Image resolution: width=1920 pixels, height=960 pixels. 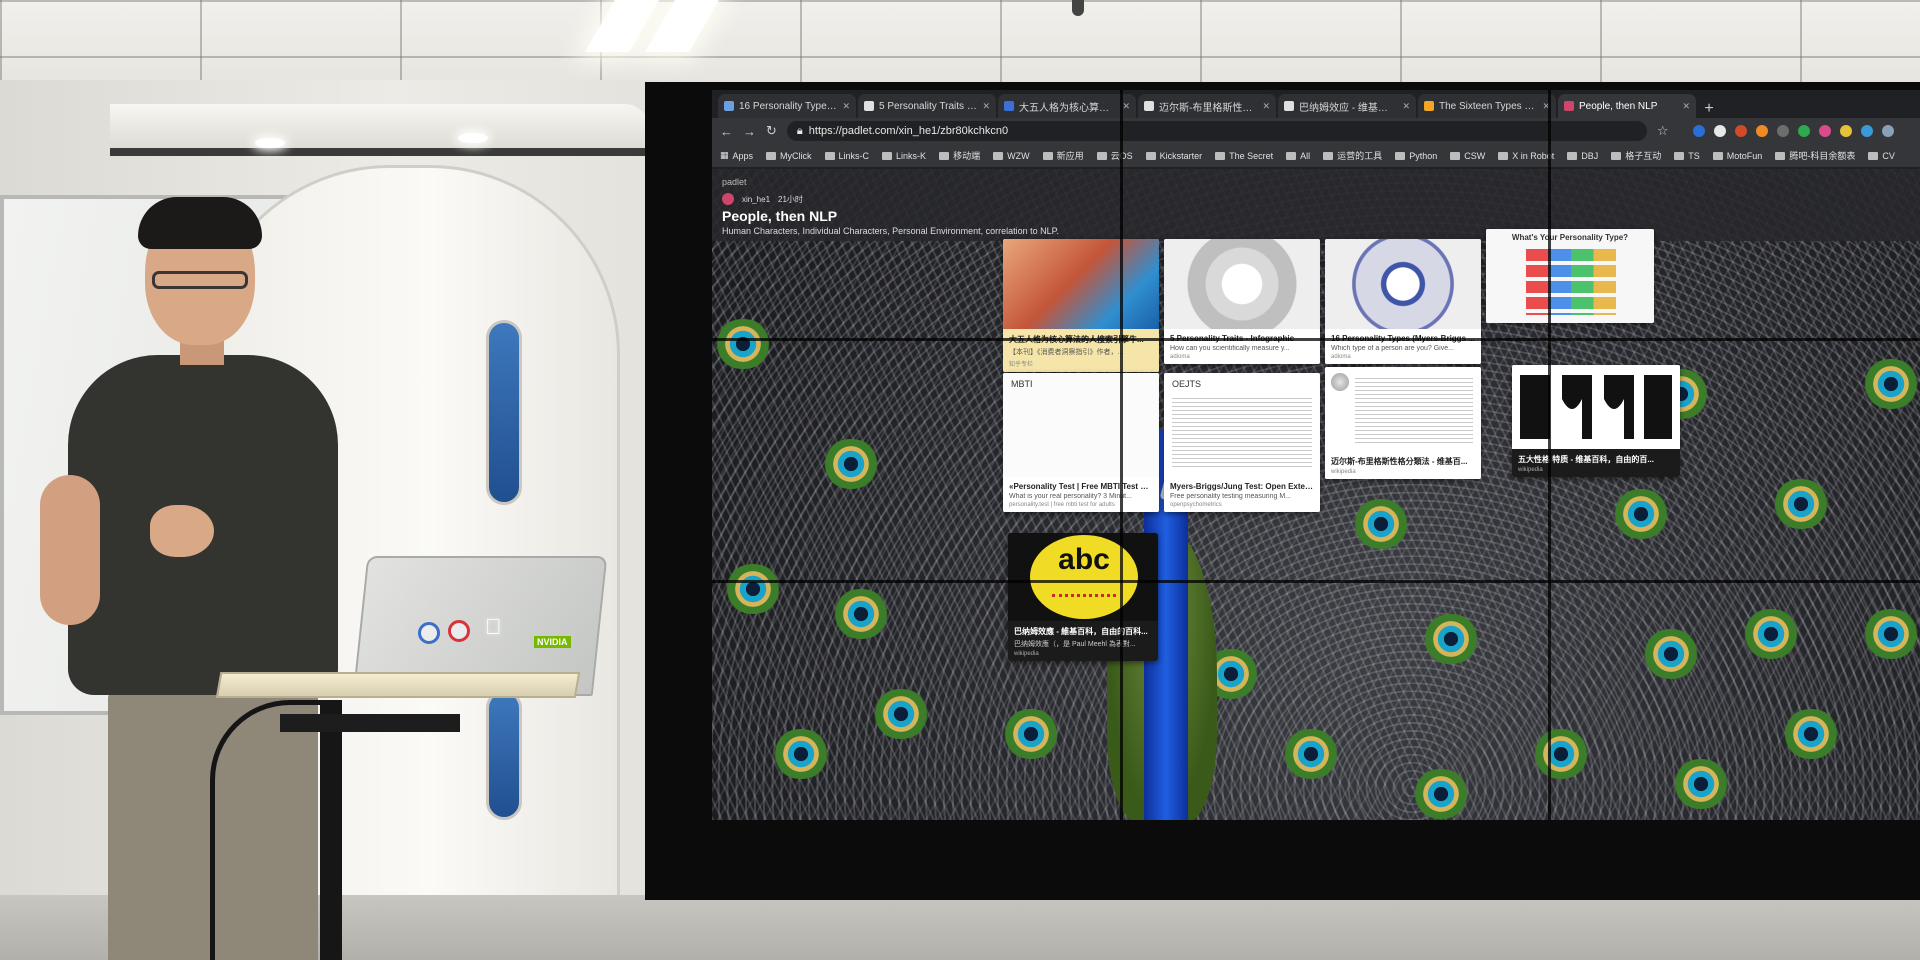 I want to click on tab: The Sixteen Types at a Glance✕, so click(x=1487, y=106).